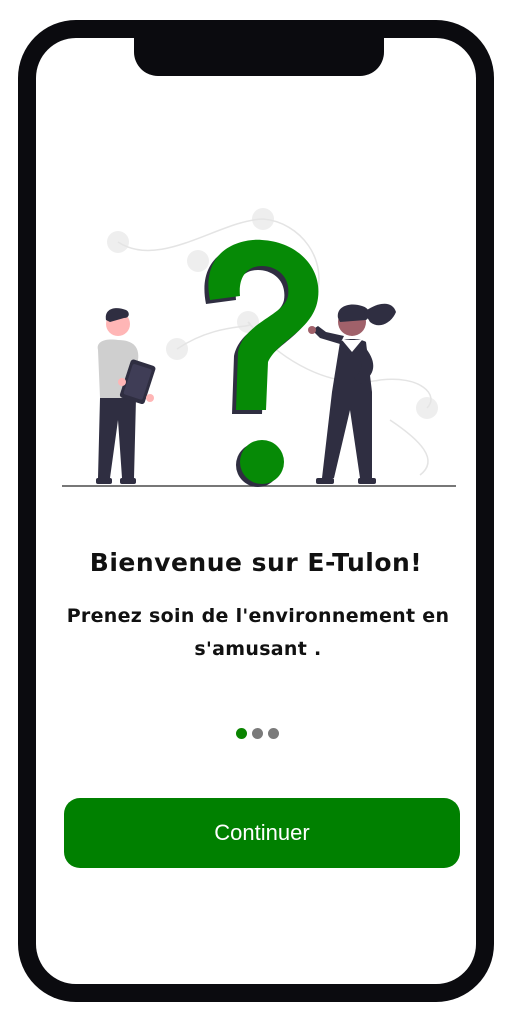 The height and width of the screenshot is (1024, 514). What do you see at coordinates (126, 396) in the screenshot?
I see `person-with-tablet-icon` at bounding box center [126, 396].